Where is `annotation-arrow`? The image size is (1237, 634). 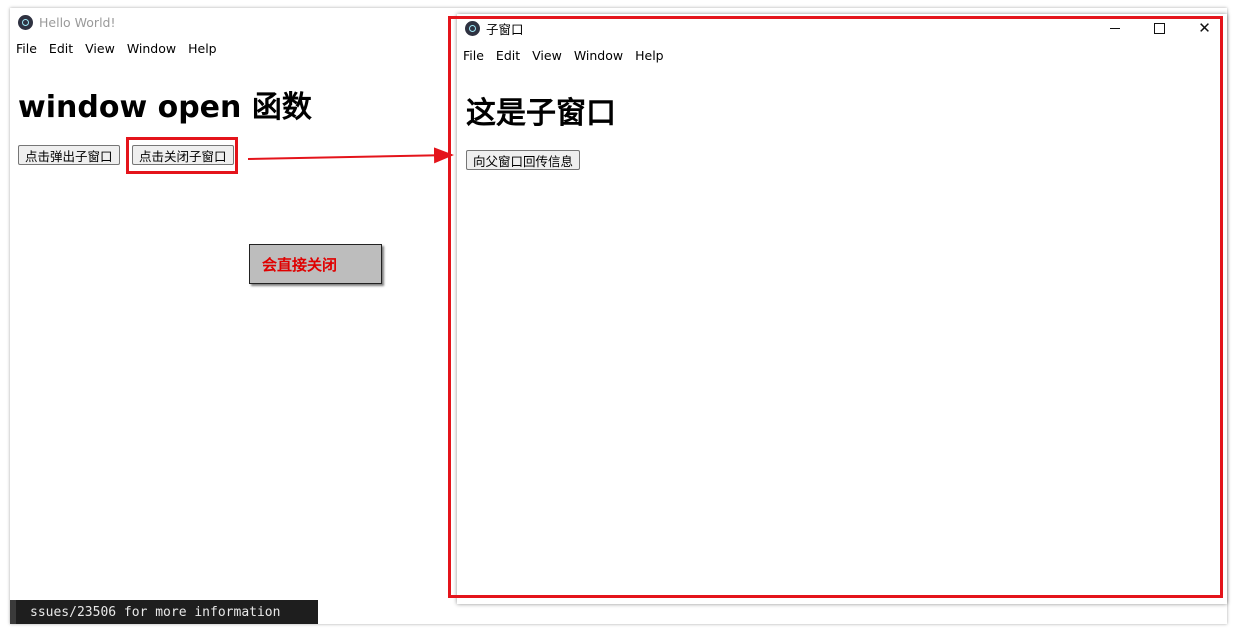 annotation-arrow is located at coordinates (350, 155).